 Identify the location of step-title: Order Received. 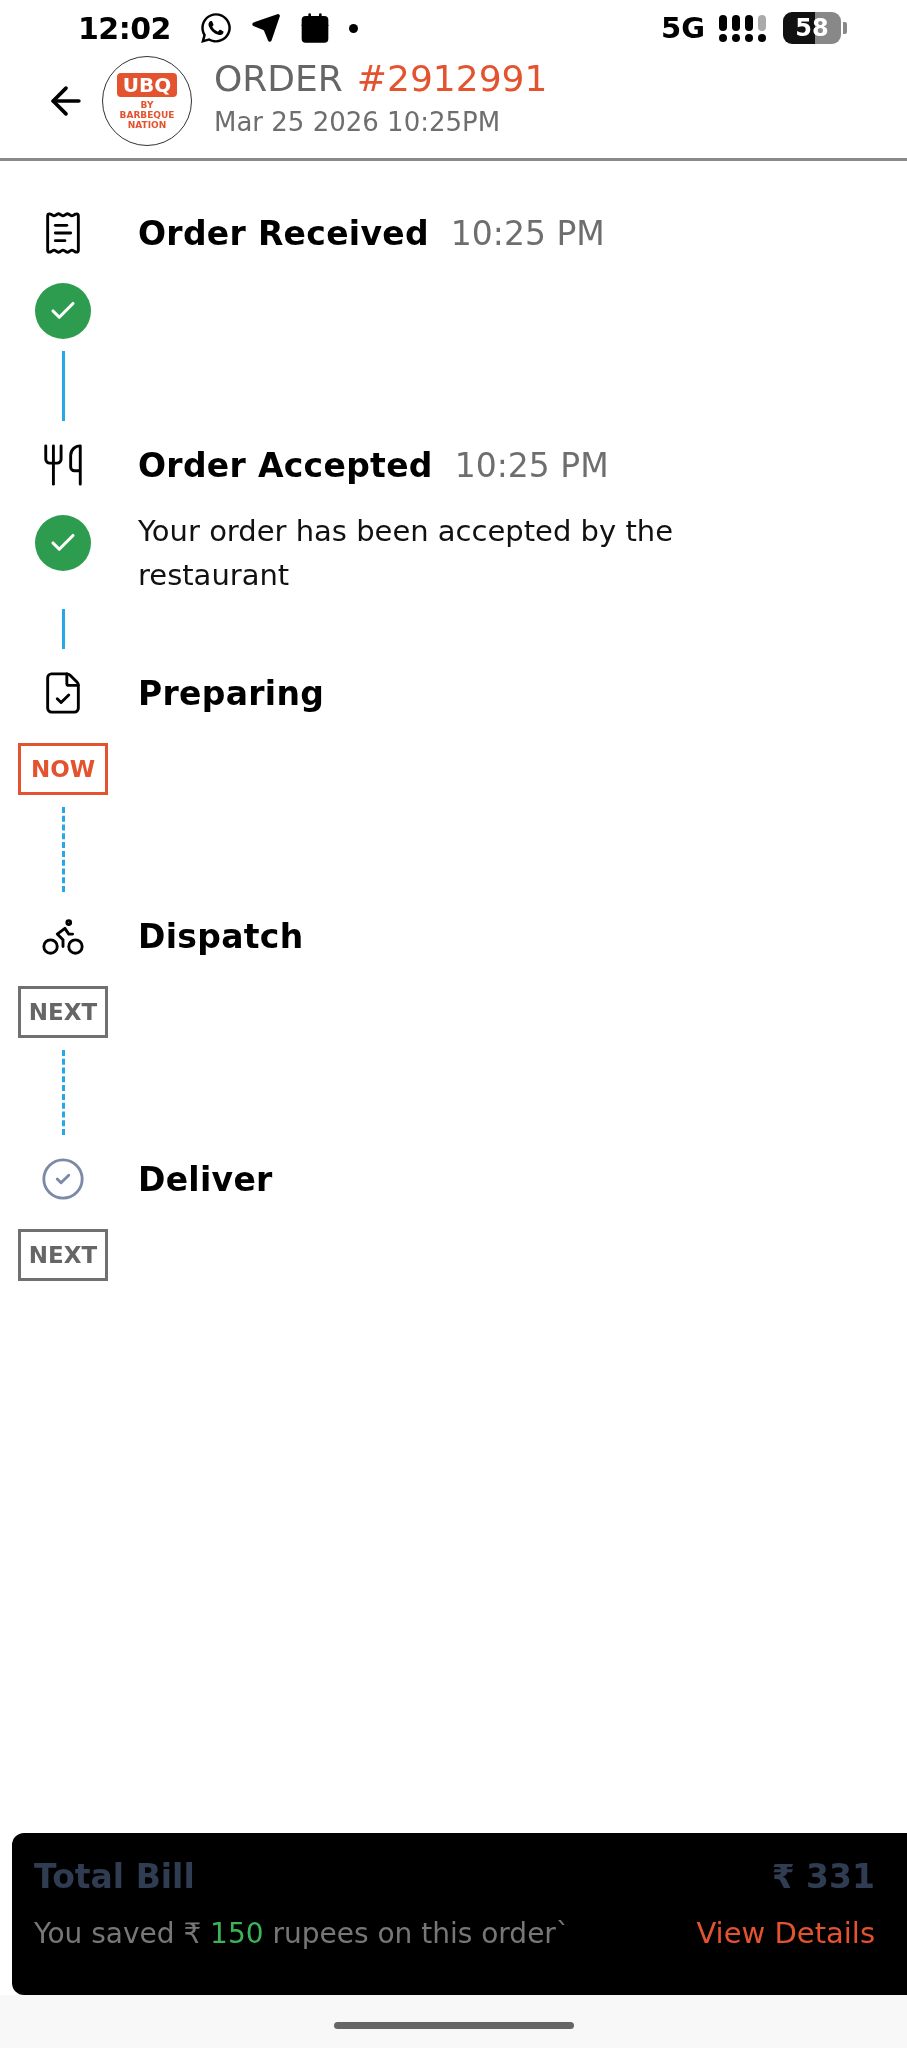
(283, 233).